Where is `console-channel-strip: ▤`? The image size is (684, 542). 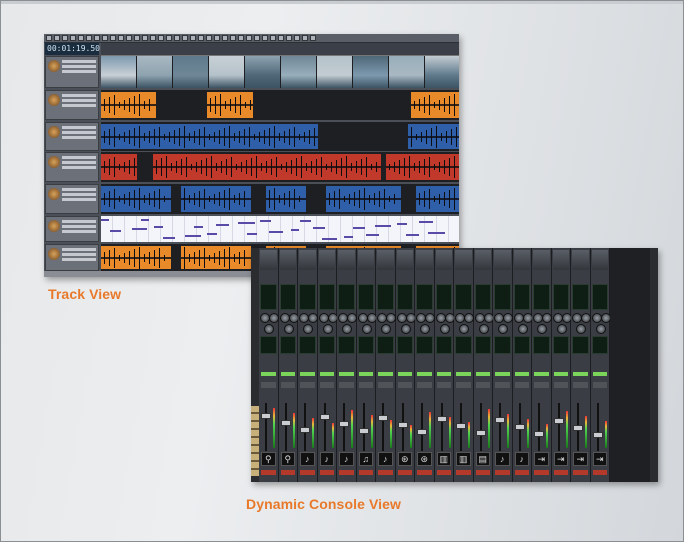
console-channel-strip: ▤ is located at coordinates (483, 365).